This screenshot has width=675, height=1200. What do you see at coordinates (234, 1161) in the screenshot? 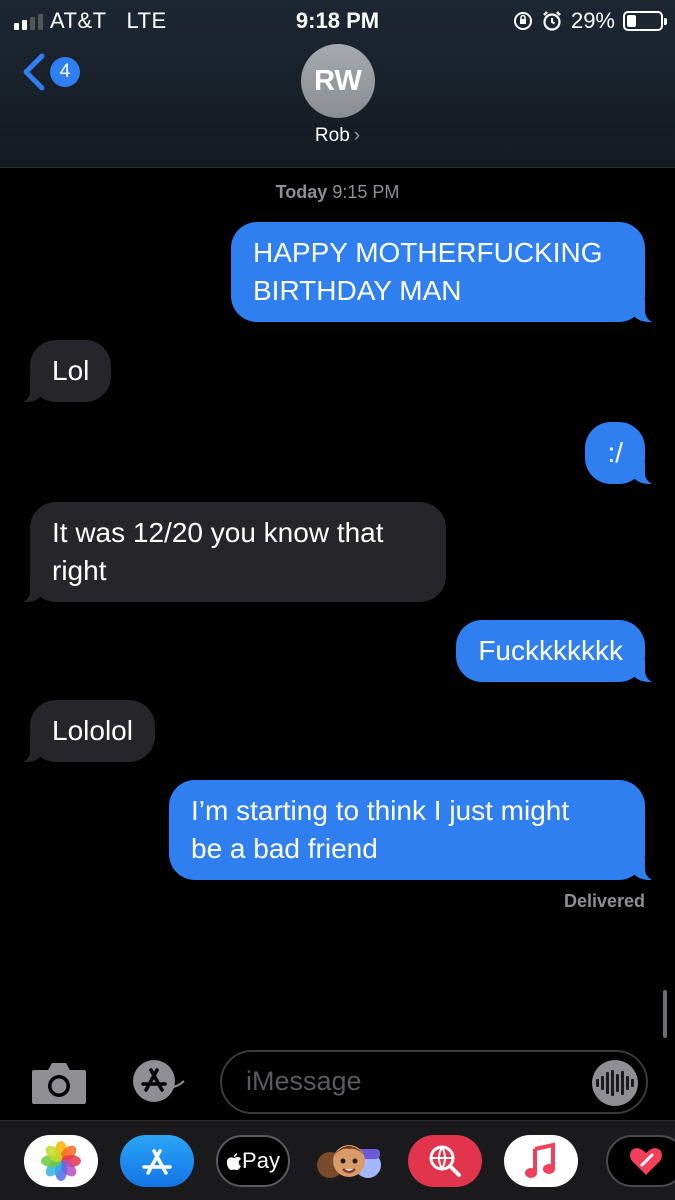
I see `apple-logo-icon` at bounding box center [234, 1161].